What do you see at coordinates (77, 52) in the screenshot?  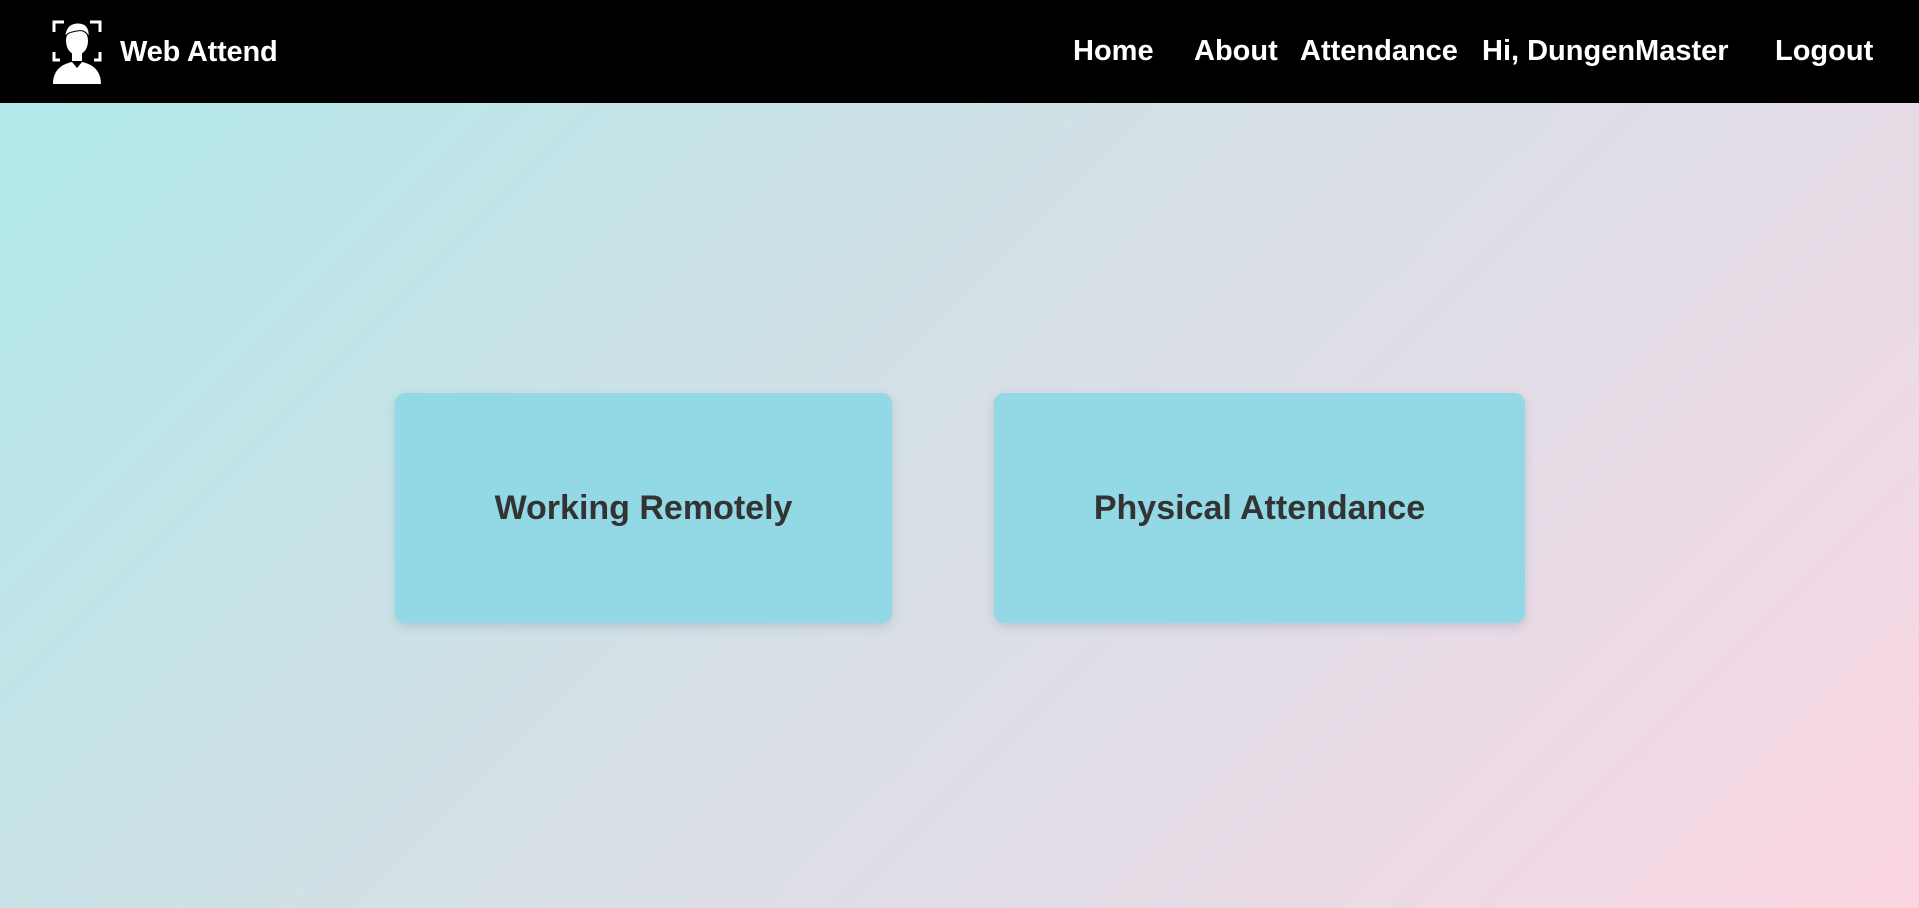 I see `face-scan-user-icon` at bounding box center [77, 52].